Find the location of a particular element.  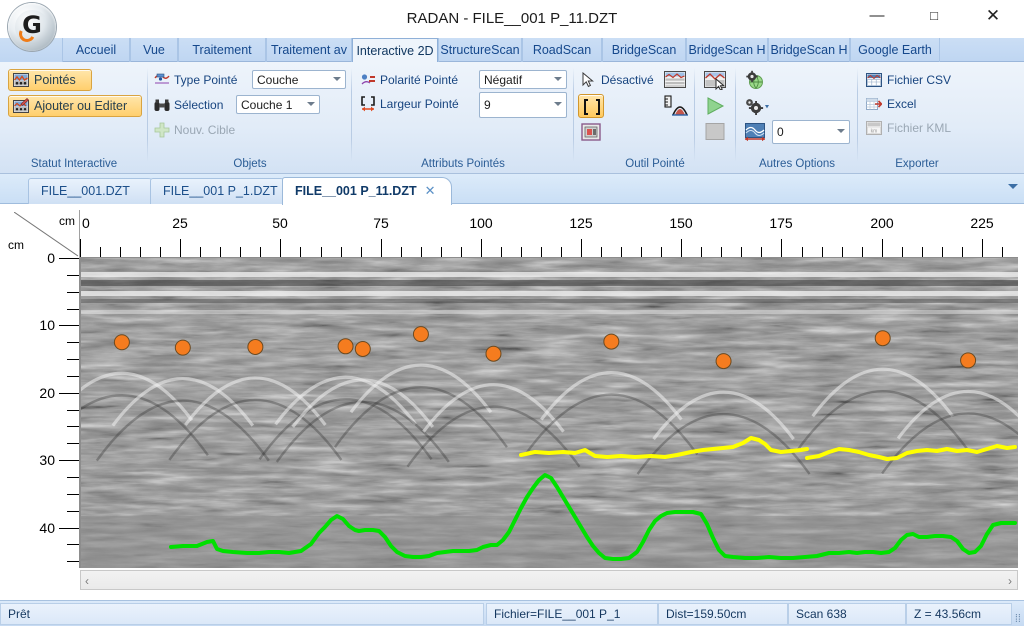

ribbon-tab-interactive-2d: Interactive 2D is located at coordinates (395, 50).